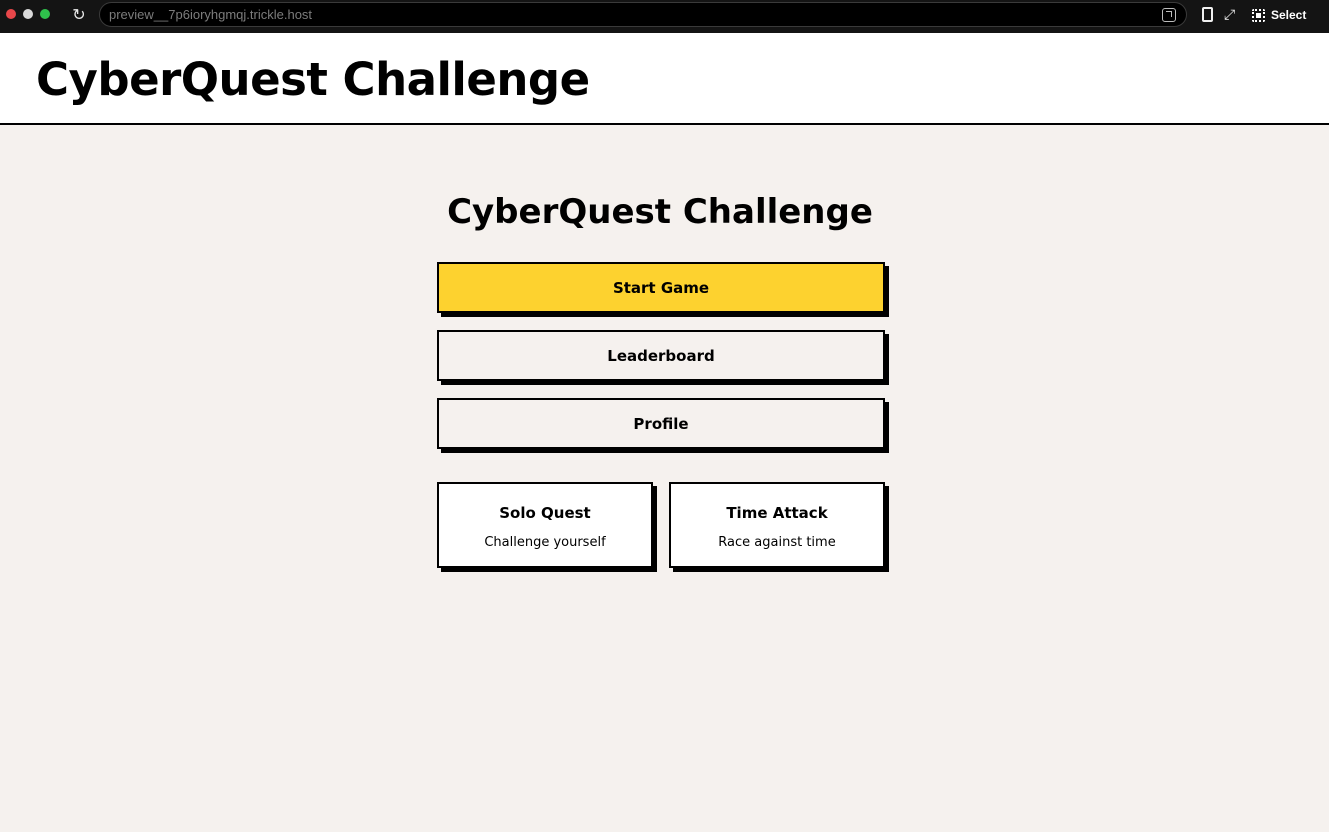 The height and width of the screenshot is (832, 1329). What do you see at coordinates (211, 14) in the screenshot?
I see `url-text: preview__7p6ioryhgmqj.trickle.host` at bounding box center [211, 14].